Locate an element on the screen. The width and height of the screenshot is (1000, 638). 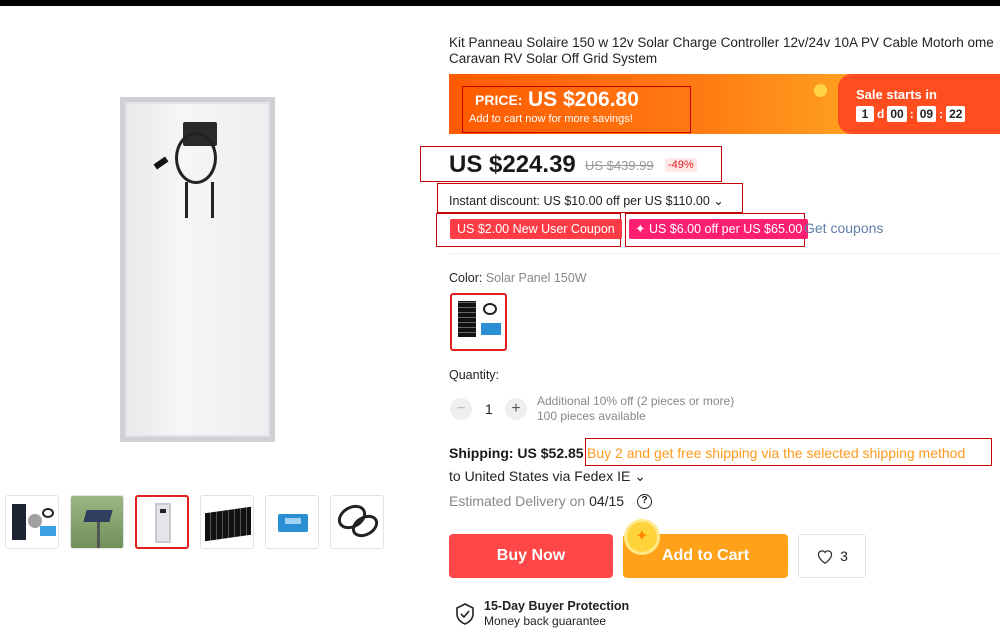
countdown-days: 1 is located at coordinates (865, 114).